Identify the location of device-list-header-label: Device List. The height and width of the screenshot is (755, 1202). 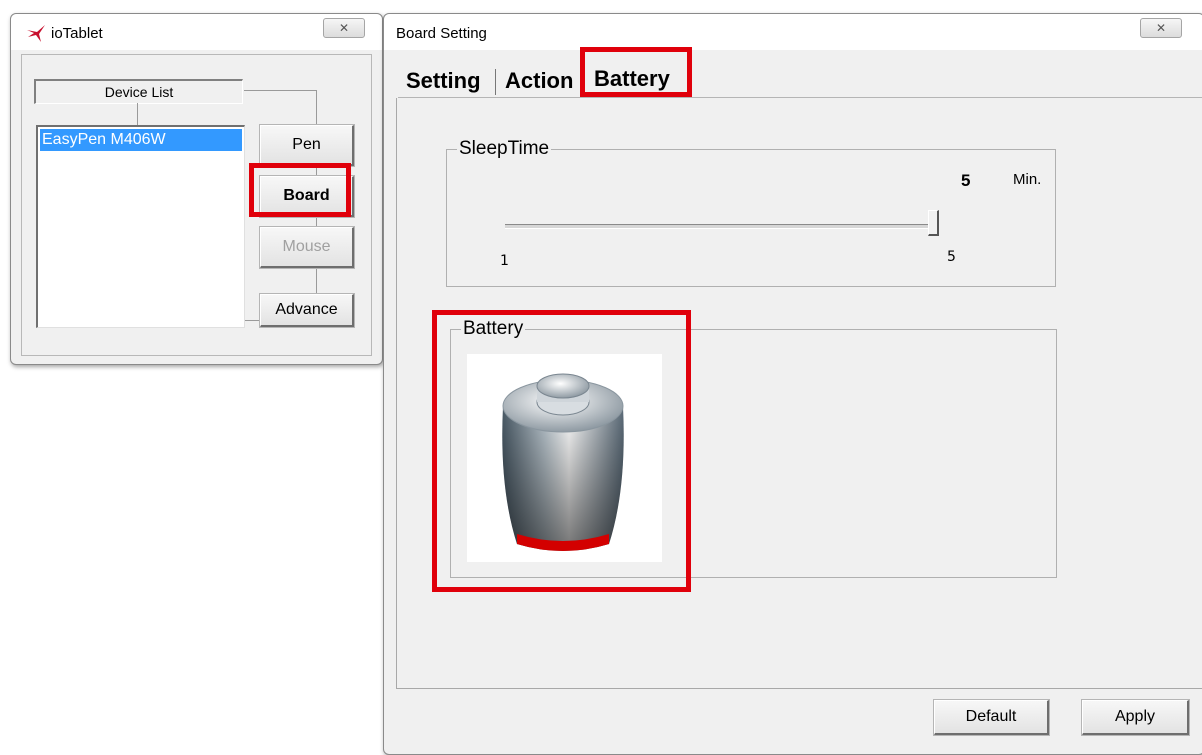
(139, 92).